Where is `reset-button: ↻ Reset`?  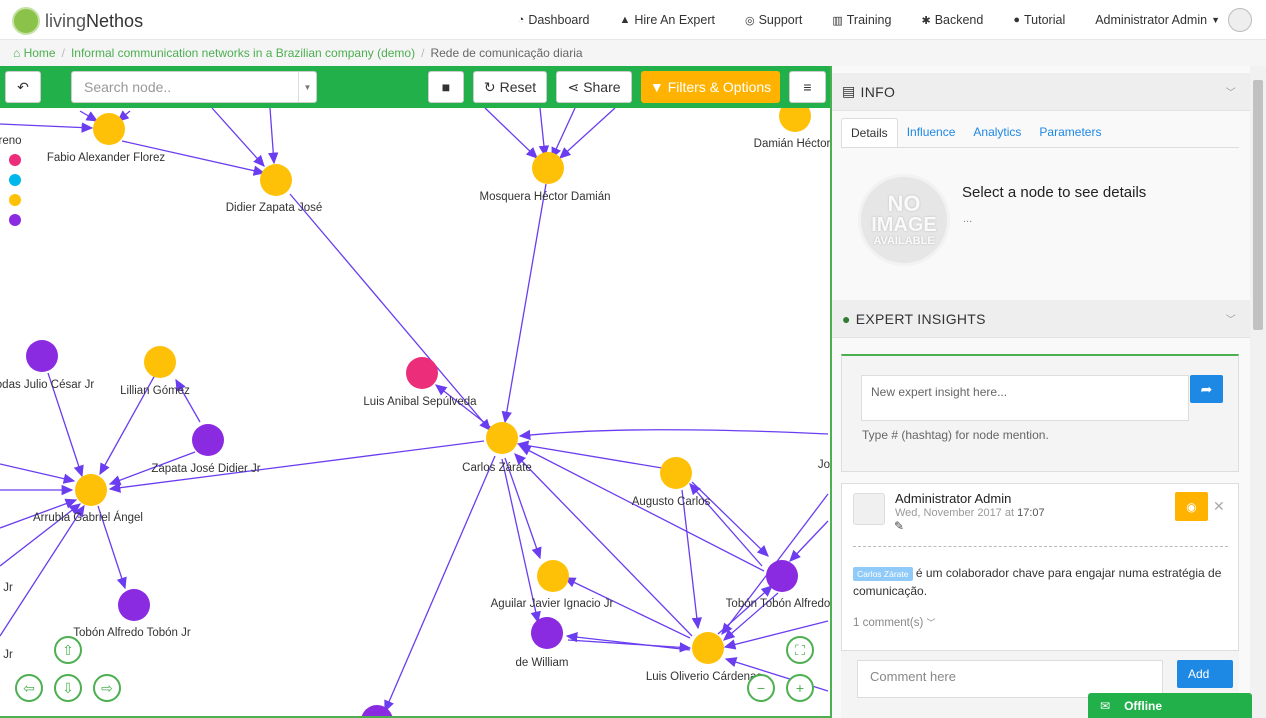 reset-button: ↻ Reset is located at coordinates (510, 87).